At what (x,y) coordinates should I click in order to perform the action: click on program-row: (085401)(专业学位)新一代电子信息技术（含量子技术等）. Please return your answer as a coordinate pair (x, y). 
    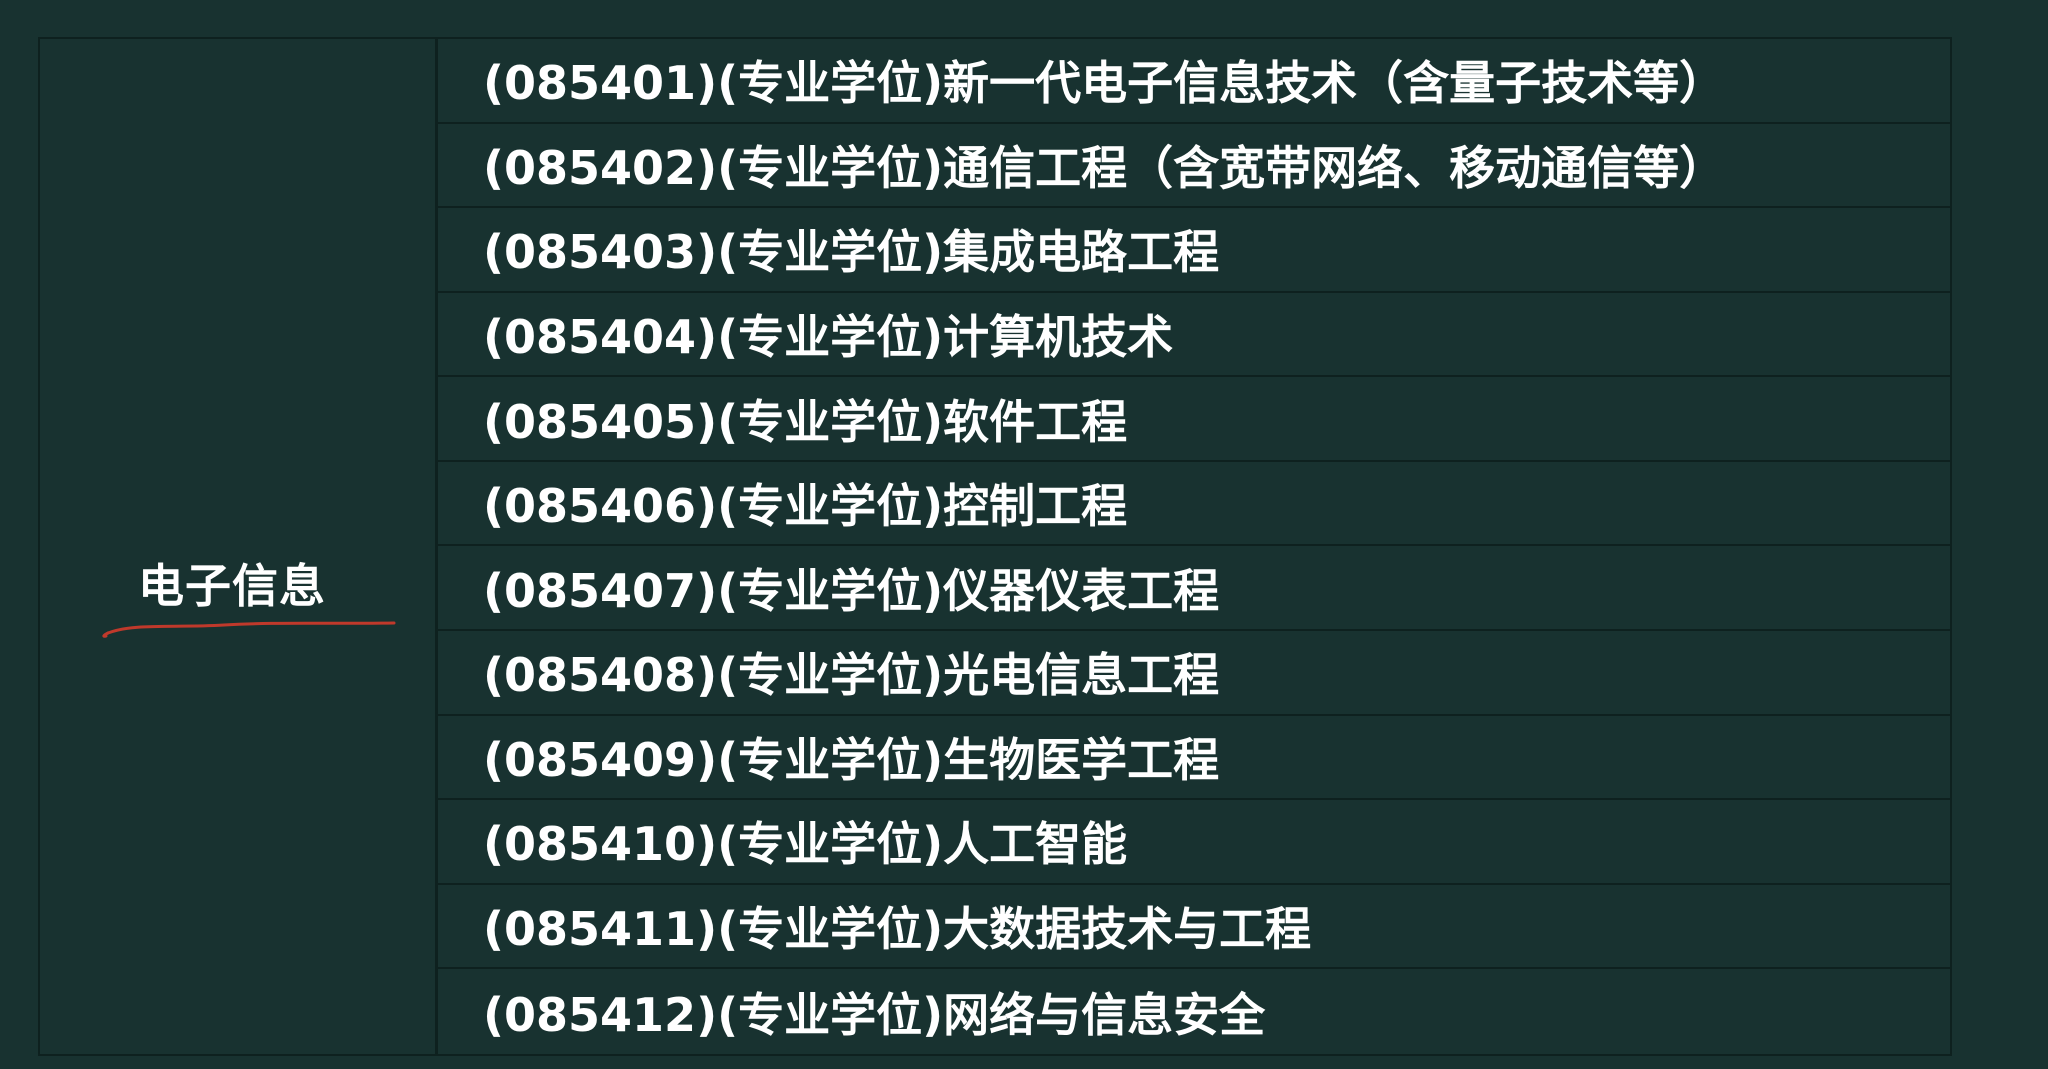
    Looking at the image, I should click on (1194, 81).